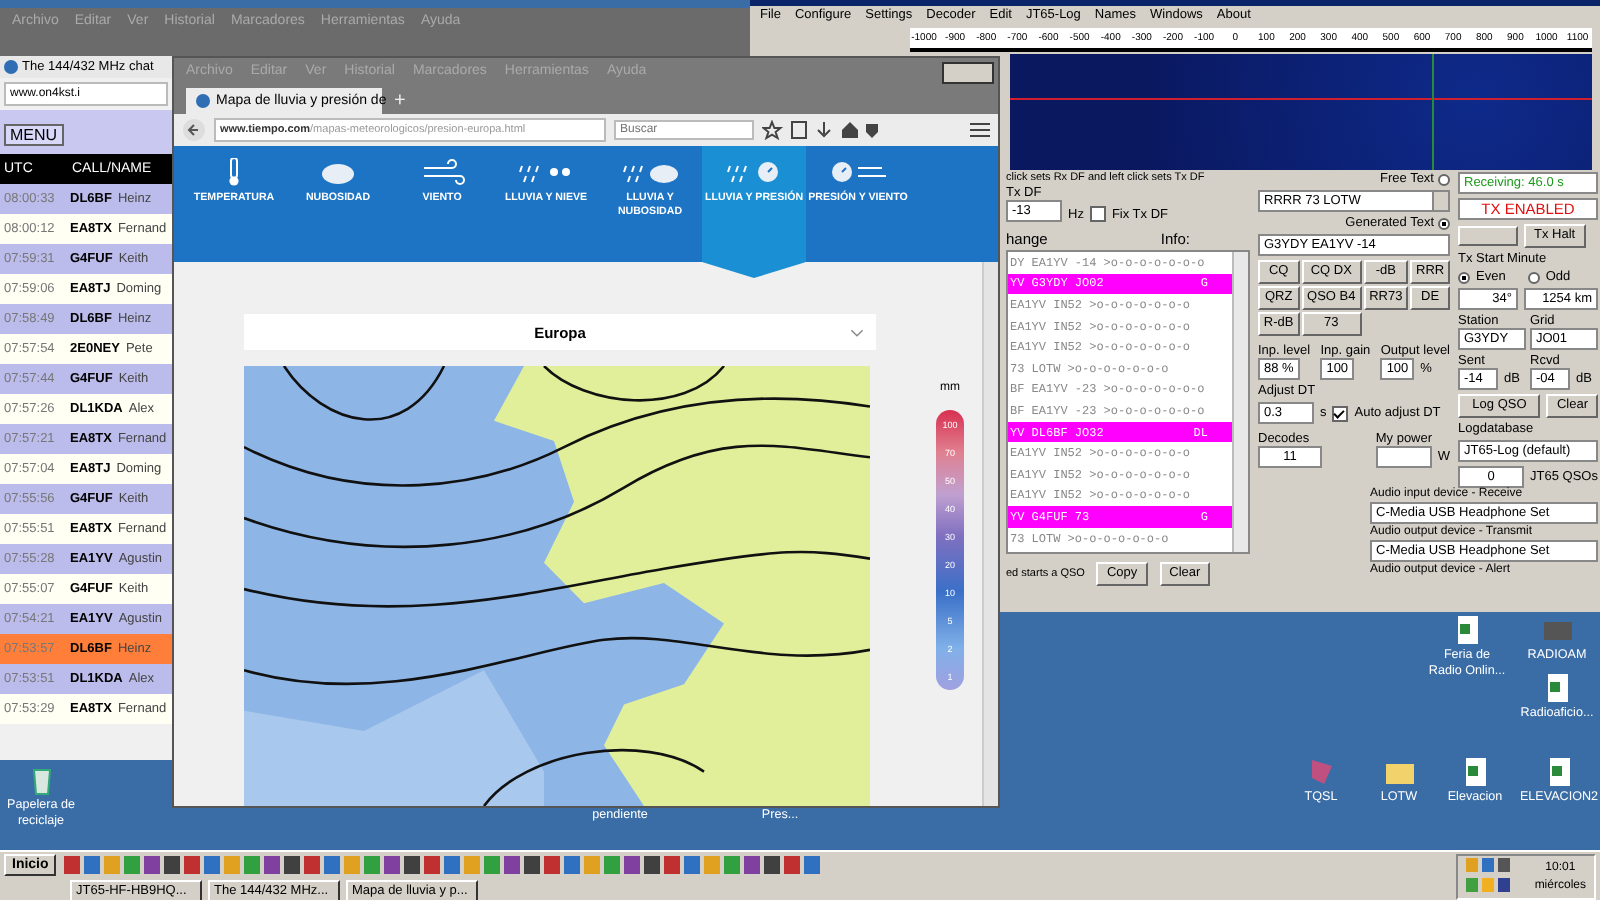 This screenshot has height=900, width=1600. What do you see at coordinates (442, 864) in the screenshot?
I see `quick-launch-icons-drawing` at bounding box center [442, 864].